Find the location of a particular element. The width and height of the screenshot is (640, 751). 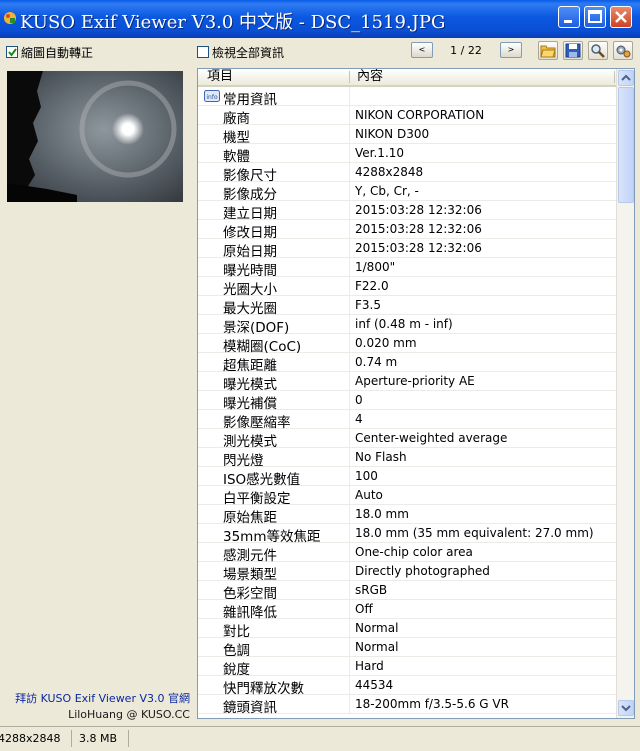

group-label: 常用資訊 is located at coordinates (250, 100).